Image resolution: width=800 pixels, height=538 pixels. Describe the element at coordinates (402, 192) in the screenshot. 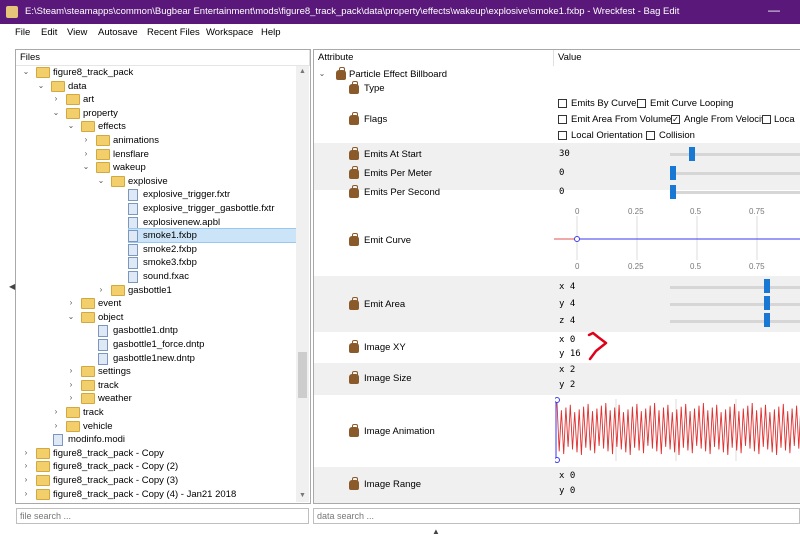

I see `emits-per-second-label: Emits Per Second` at that location.